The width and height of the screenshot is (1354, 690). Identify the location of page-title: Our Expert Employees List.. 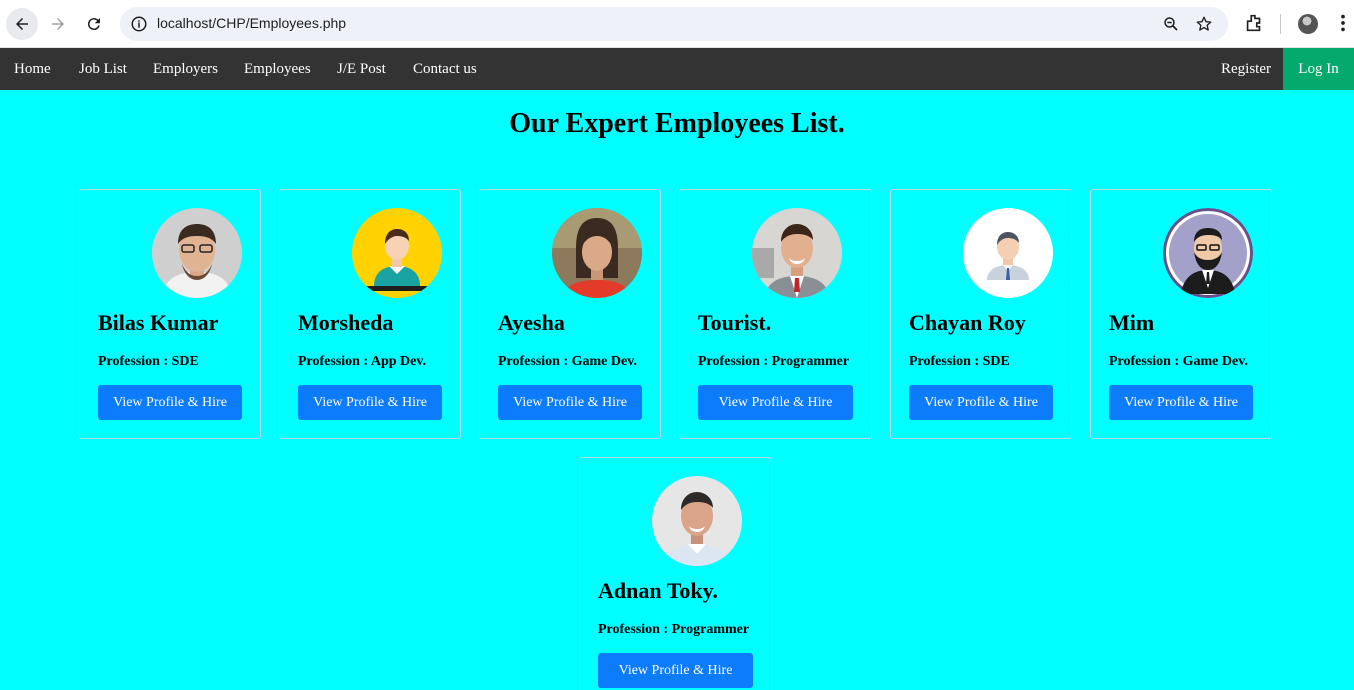
(677, 123).